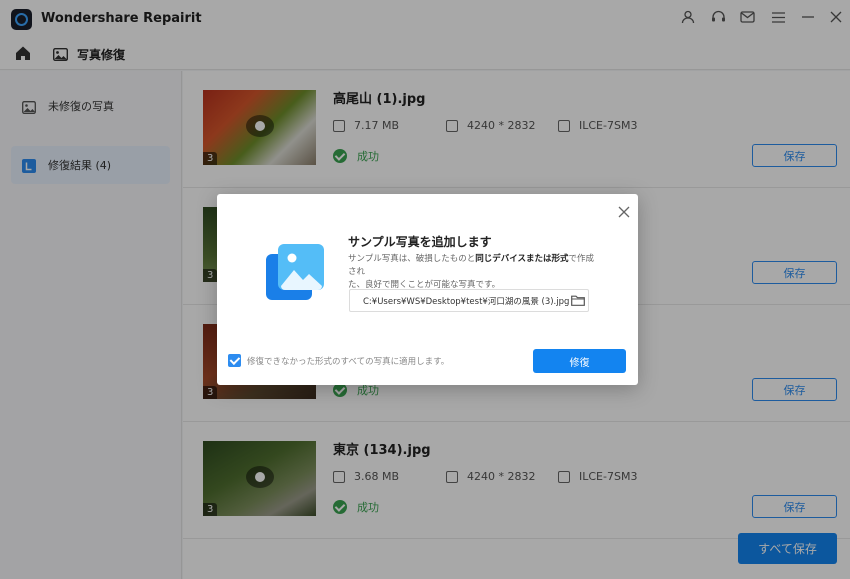 The width and height of the screenshot is (850, 579). I want to click on folder-icon, so click(578, 300).